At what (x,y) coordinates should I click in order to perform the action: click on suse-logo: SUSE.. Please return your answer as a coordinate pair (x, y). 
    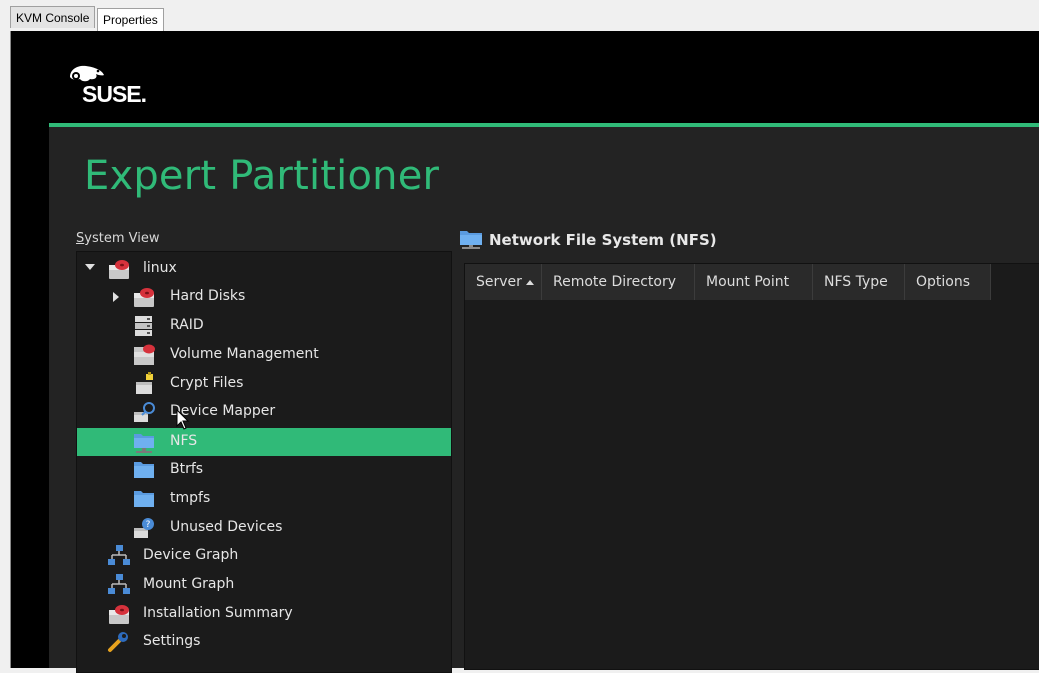
    Looking at the image, I should click on (118, 86).